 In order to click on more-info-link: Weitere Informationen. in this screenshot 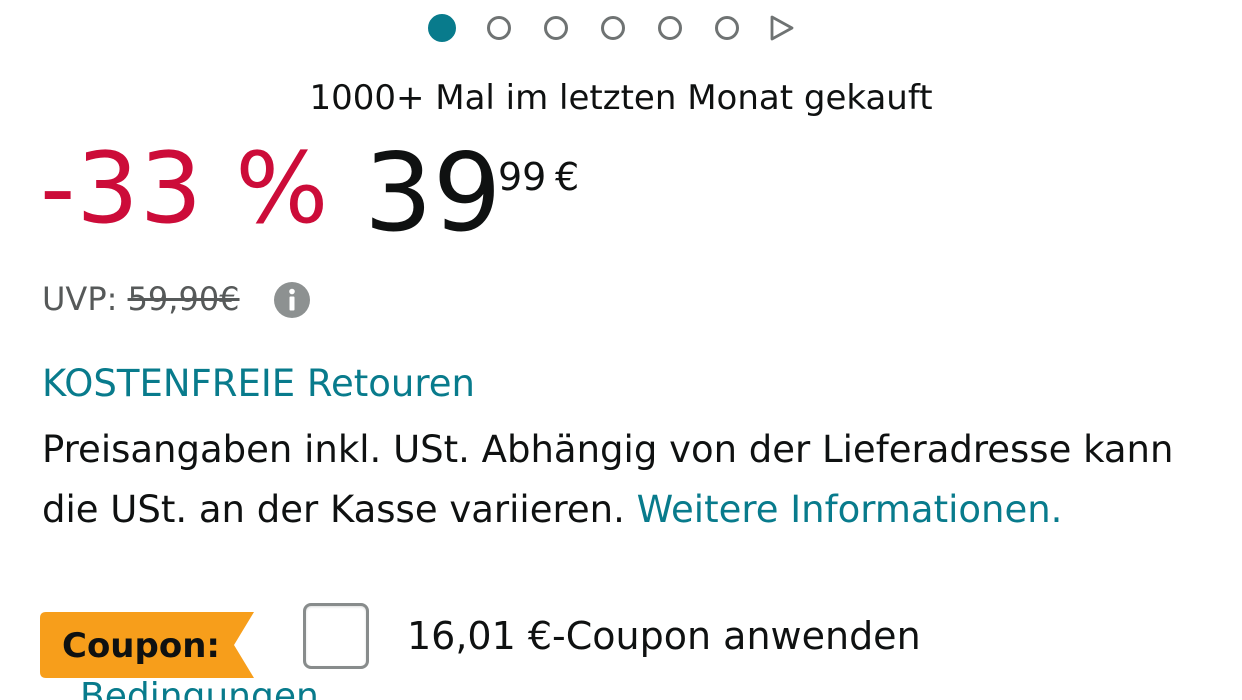, I will do `click(850, 509)`.